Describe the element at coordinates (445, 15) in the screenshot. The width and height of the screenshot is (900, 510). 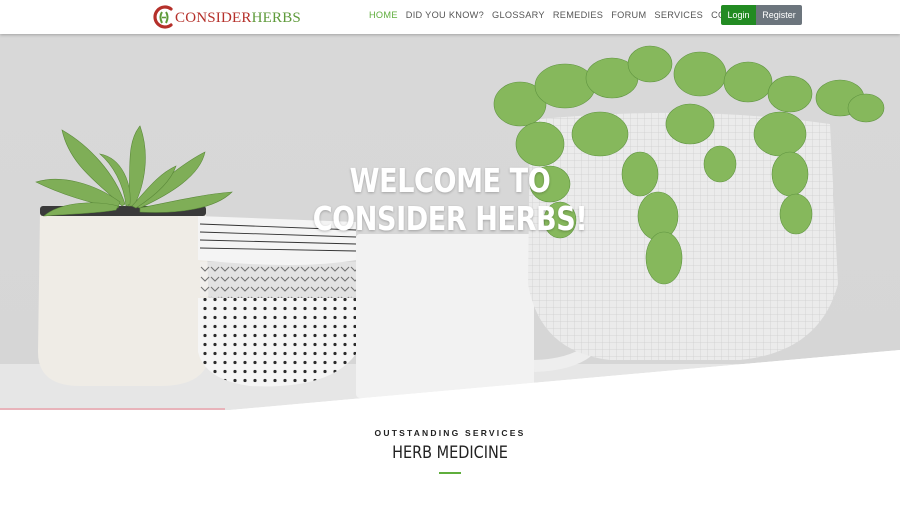
I see `nav-item-did-you-know: DID YOU KNOW?` at that location.